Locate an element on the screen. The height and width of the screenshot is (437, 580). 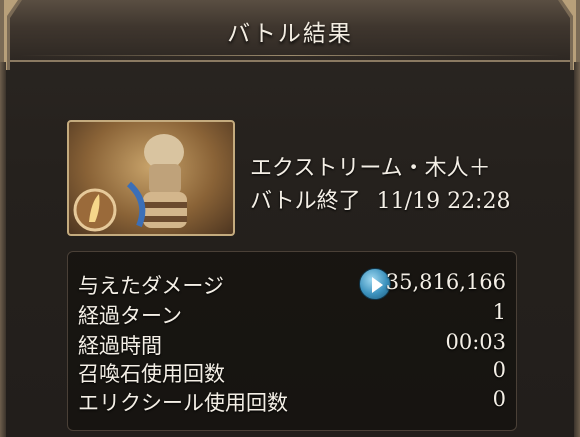
frame-corner-left-ornament is located at coordinates (11, 35).